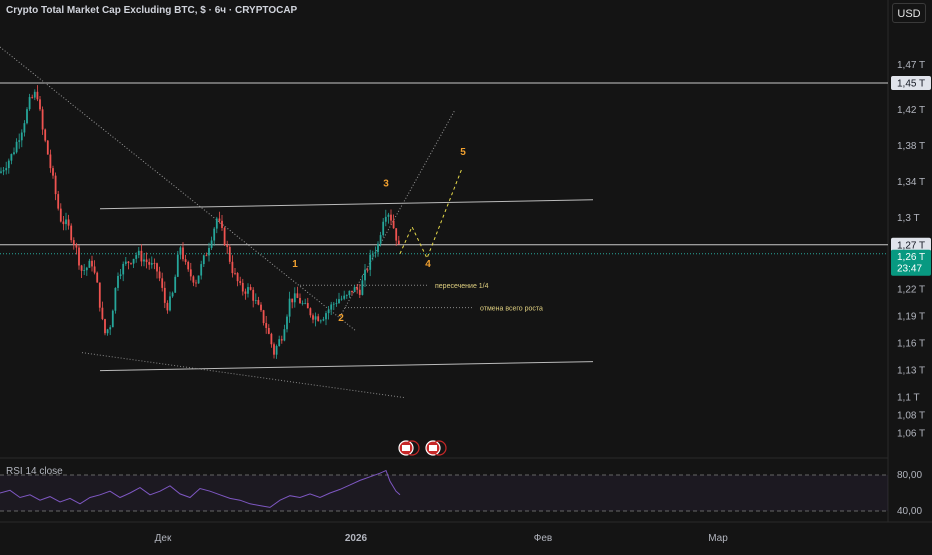 This screenshot has width=932, height=555. What do you see at coordinates (911, 290) in the screenshot?
I see `y-tick-label: 1,22 T` at bounding box center [911, 290].